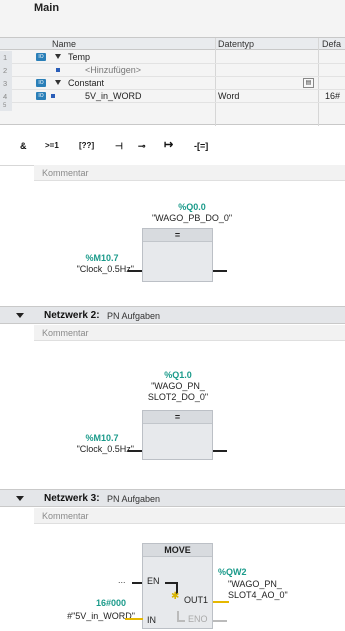 This screenshot has height=631, width=345. Describe the element at coordinates (192, 218) in the screenshot. I see `output-symbol: "WAGO_PB_DO_0"` at that location.